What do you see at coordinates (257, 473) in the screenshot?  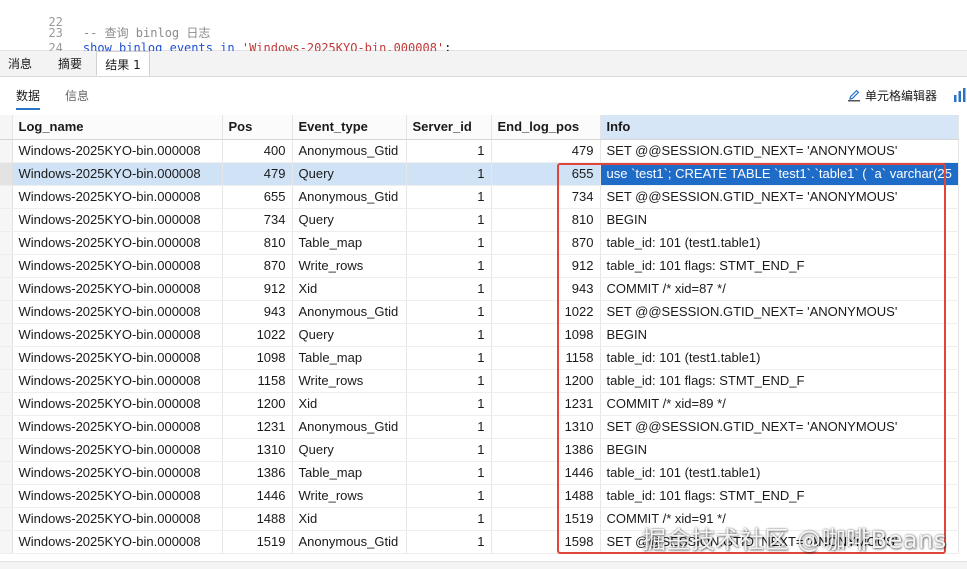 I see `cell-pos: 1386` at bounding box center [257, 473].